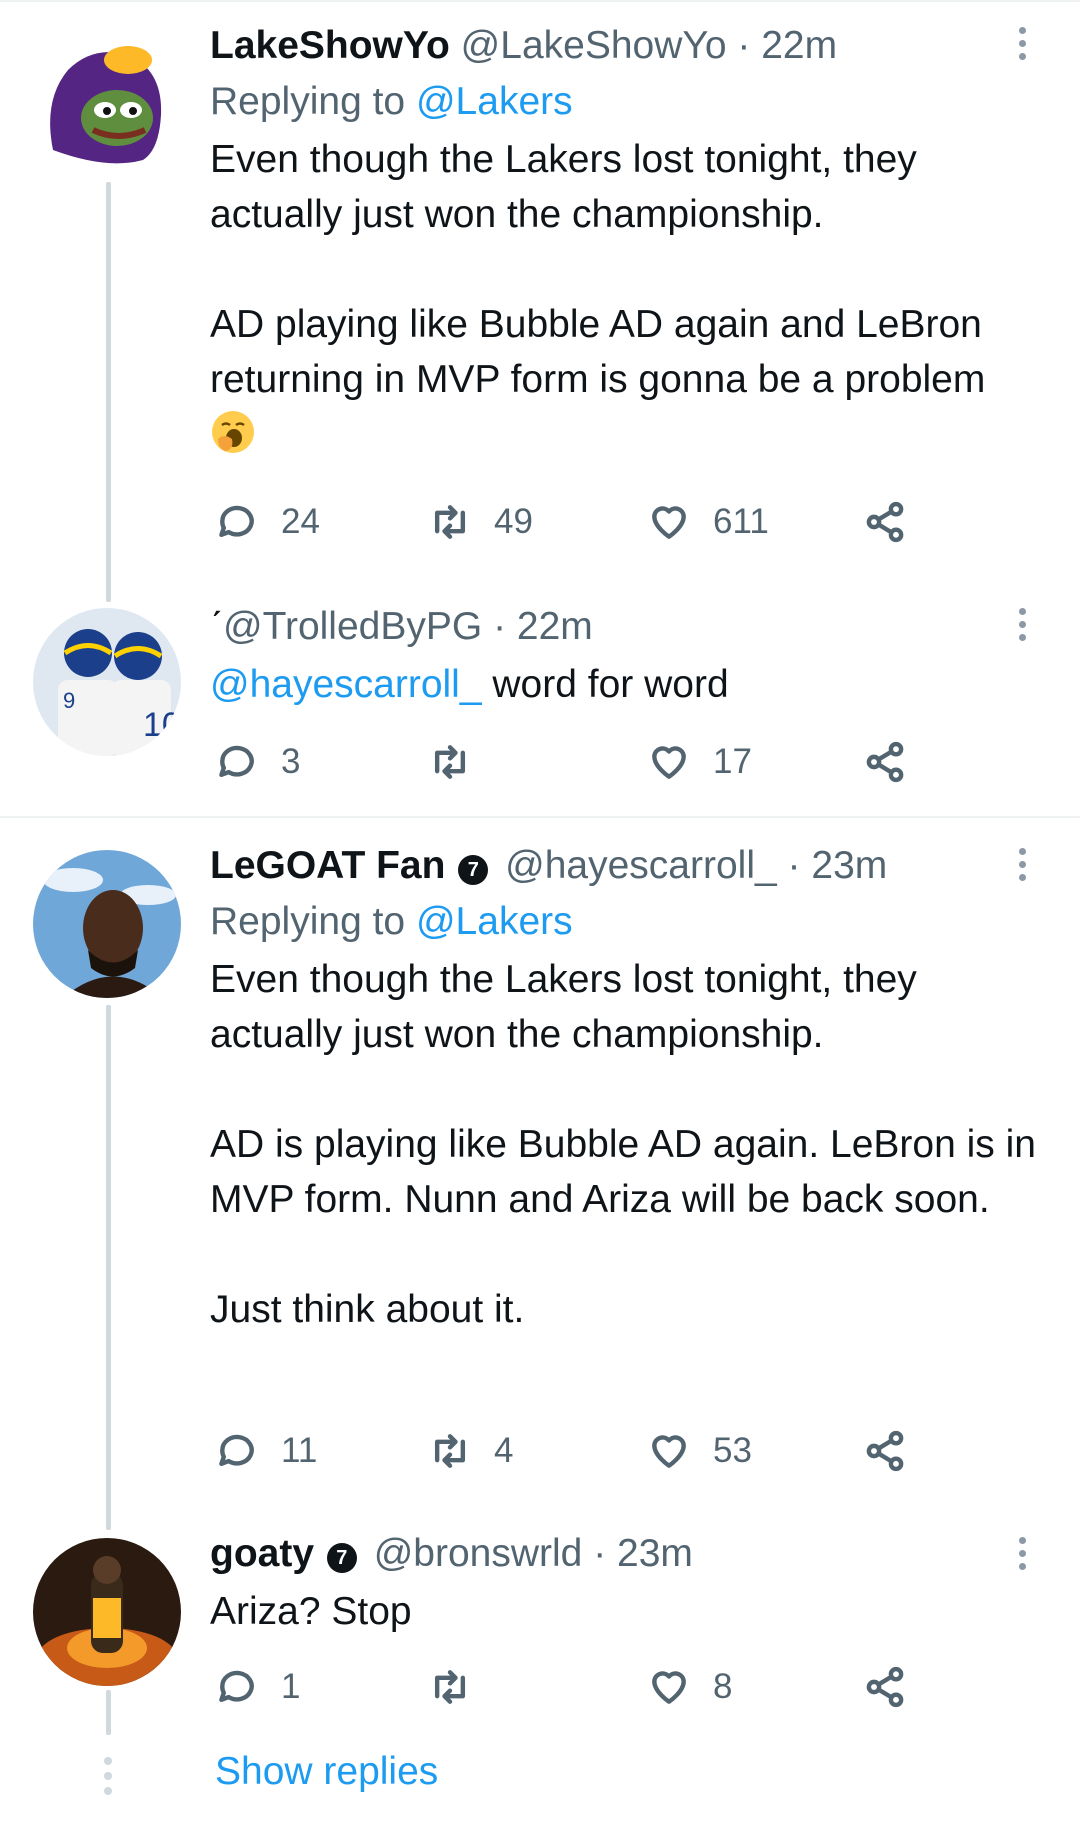 The image size is (1080, 1825). I want to click on tweet-header: goaty 7 @bronswrld · 23m, so click(630, 1554).